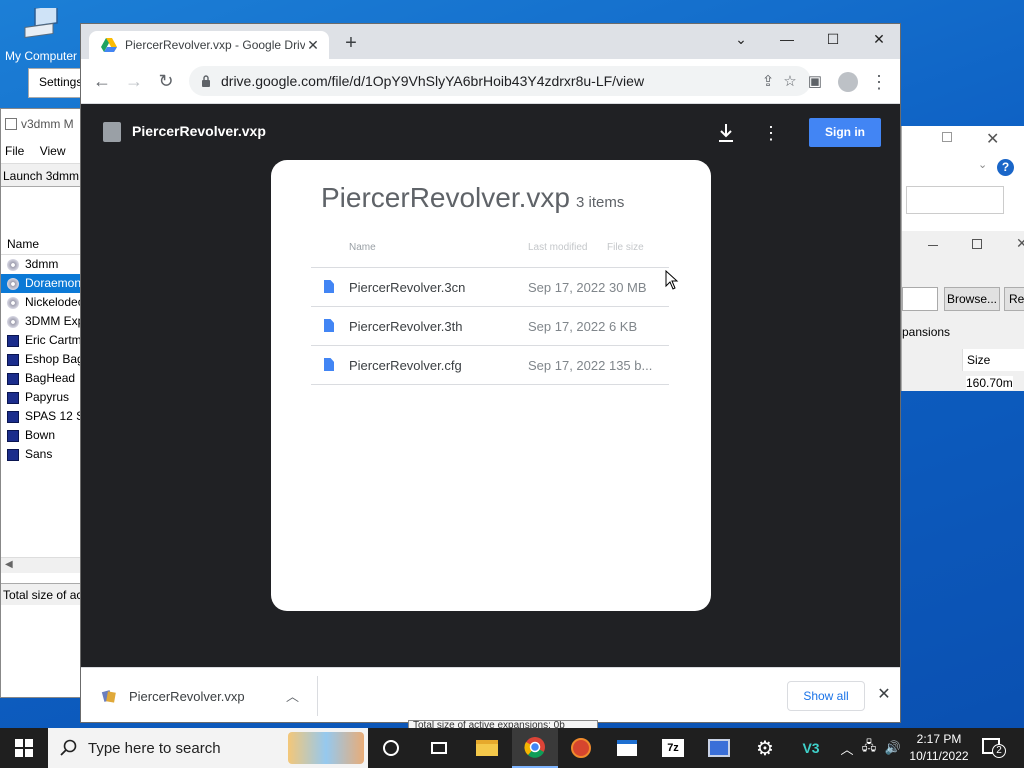 The width and height of the screenshot is (1024, 768). I want to click on download-icon, so click(726, 133).